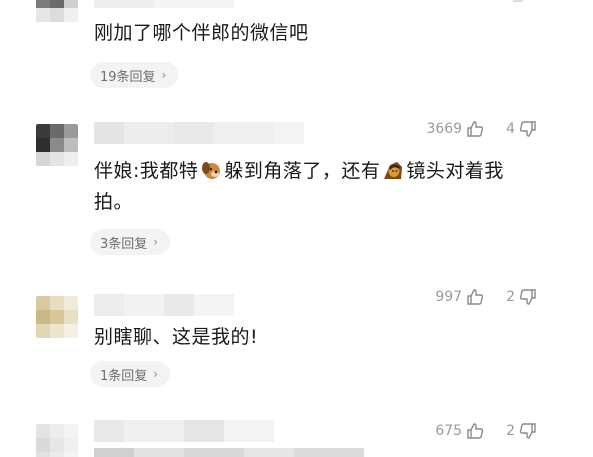 The image size is (593, 457). I want to click on like-button: 675, so click(459, 431).